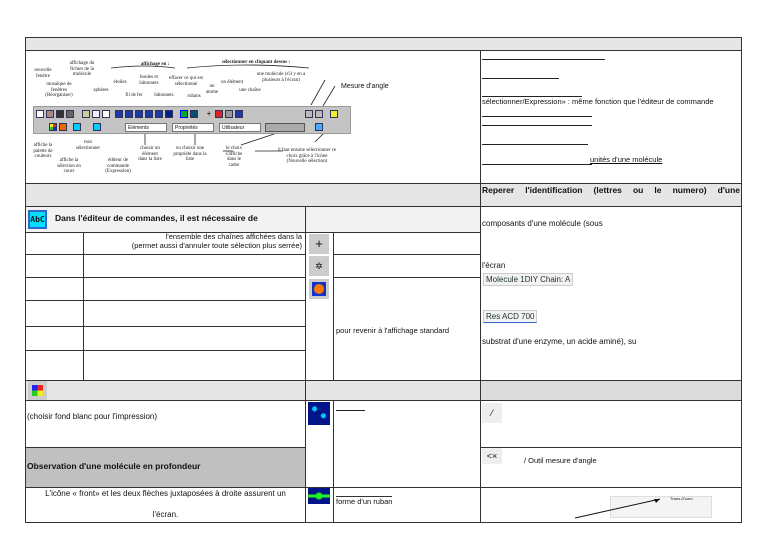  What do you see at coordinates (319, 413) in the screenshot?
I see `spacefill-icon` at bounding box center [319, 413].